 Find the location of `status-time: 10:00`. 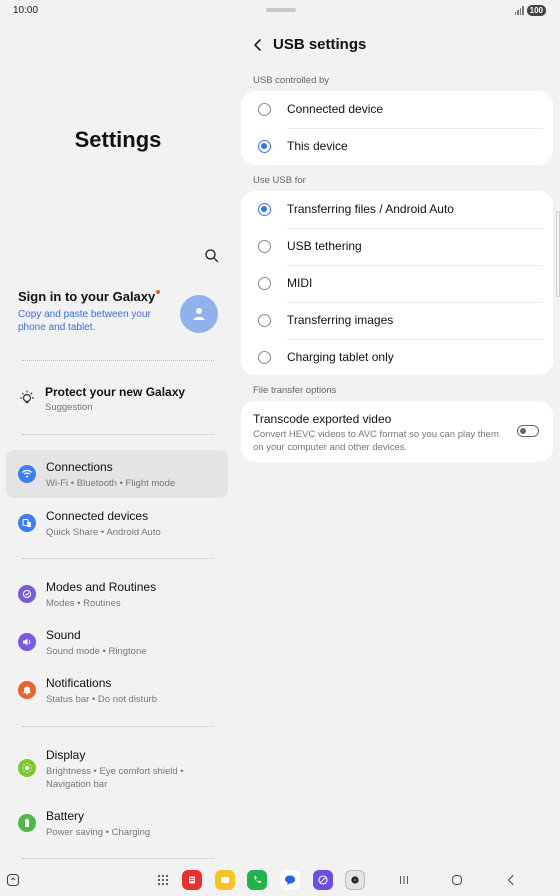

status-time: 10:00 is located at coordinates (26, 10).